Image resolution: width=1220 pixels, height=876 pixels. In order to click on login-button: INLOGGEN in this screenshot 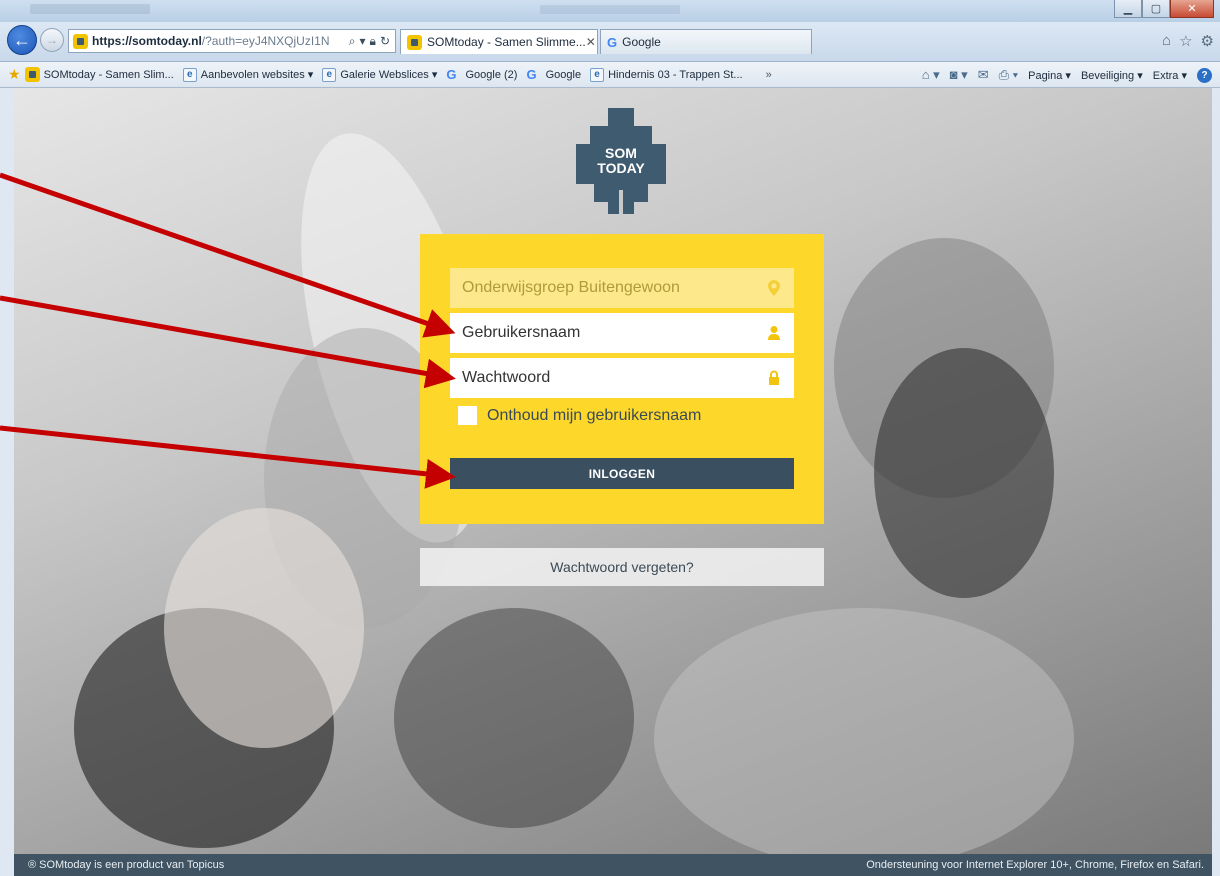, I will do `click(622, 473)`.